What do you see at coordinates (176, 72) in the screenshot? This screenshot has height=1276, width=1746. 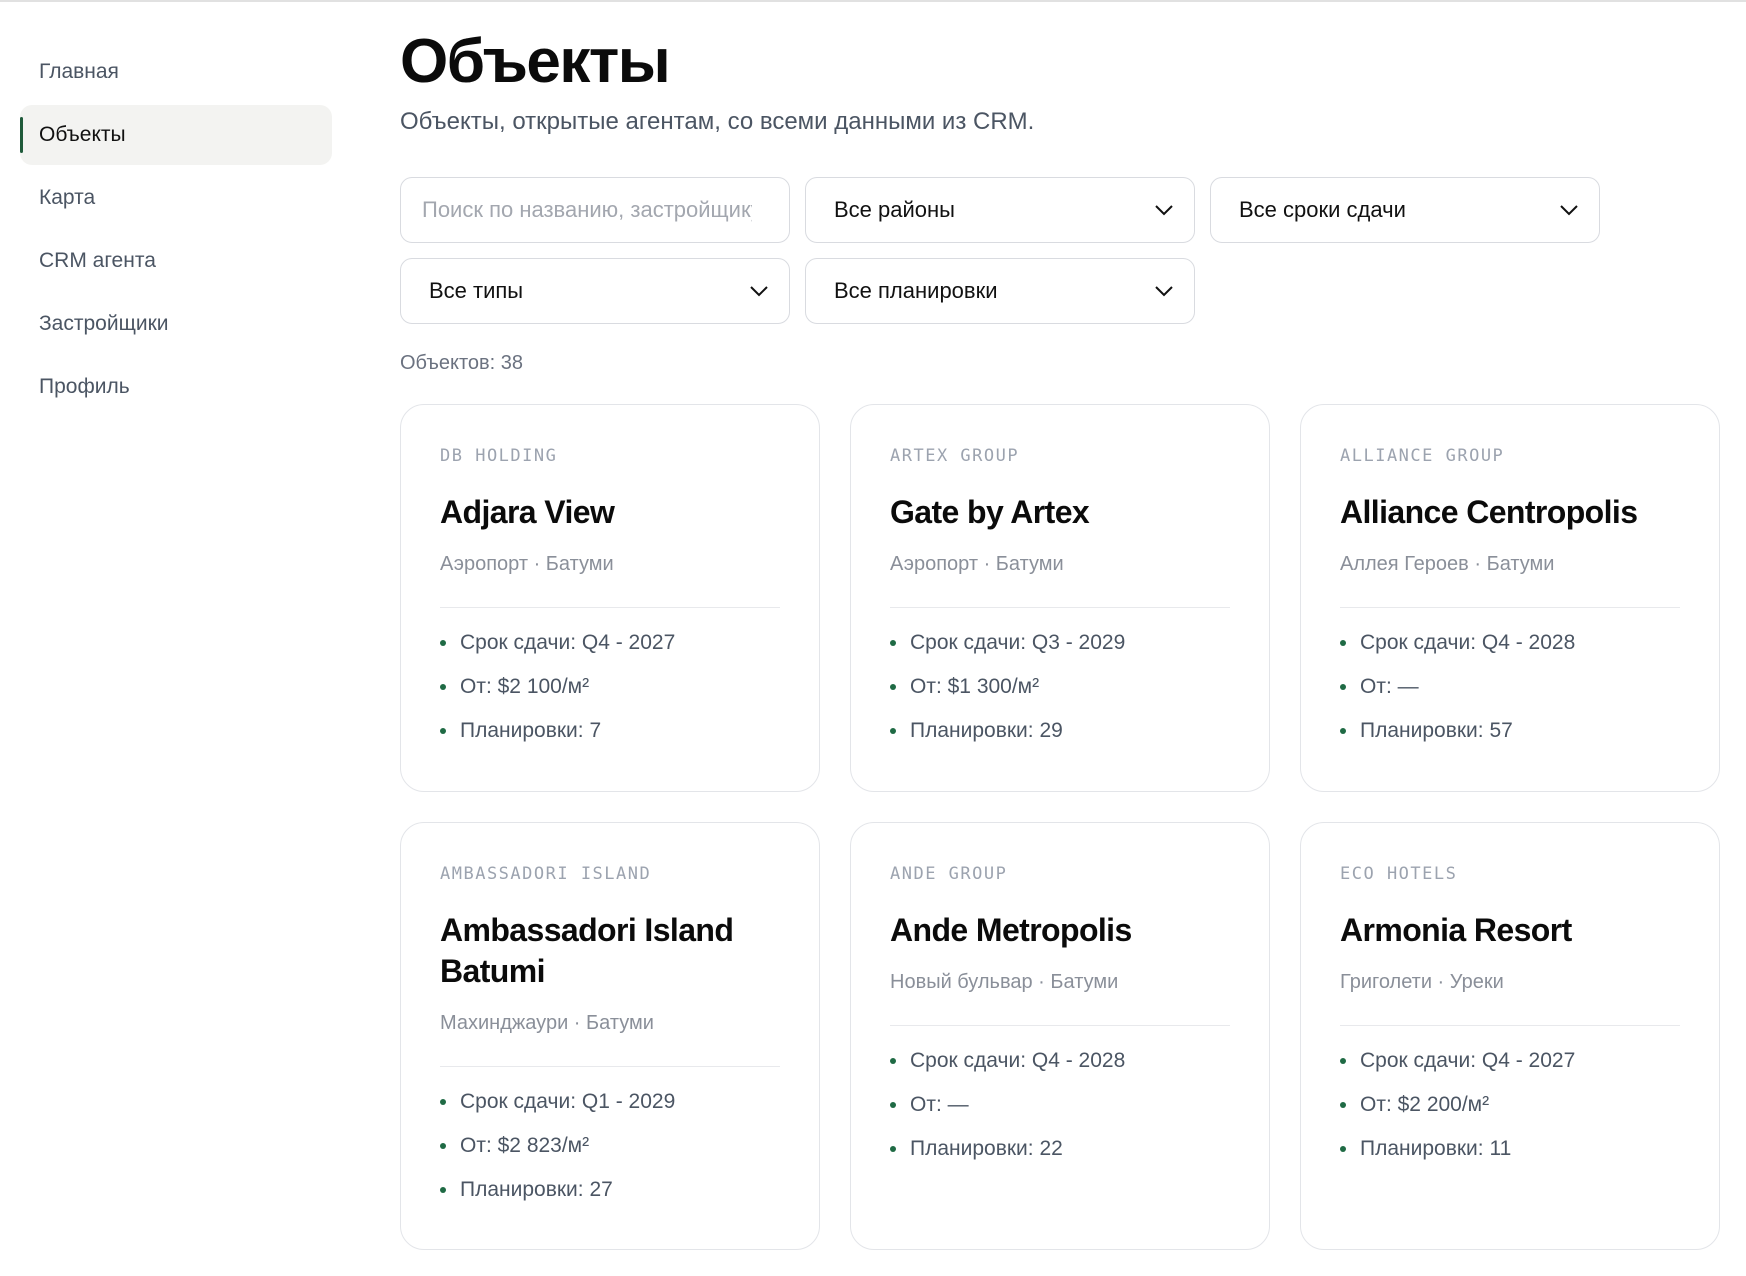 I see `sidebar-item-home: Главная` at bounding box center [176, 72].